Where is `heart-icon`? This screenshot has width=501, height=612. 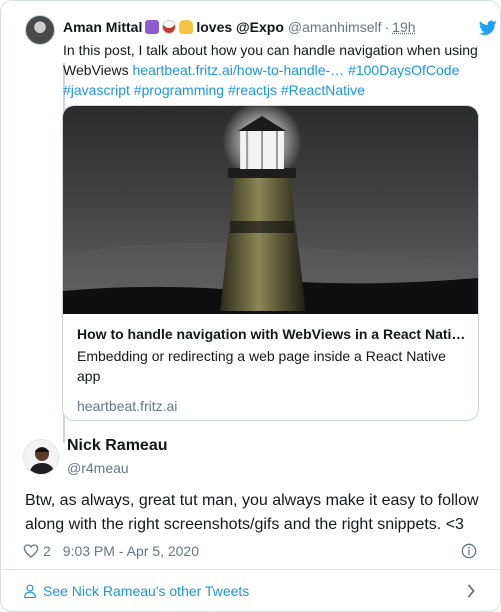 heart-icon is located at coordinates (31, 551).